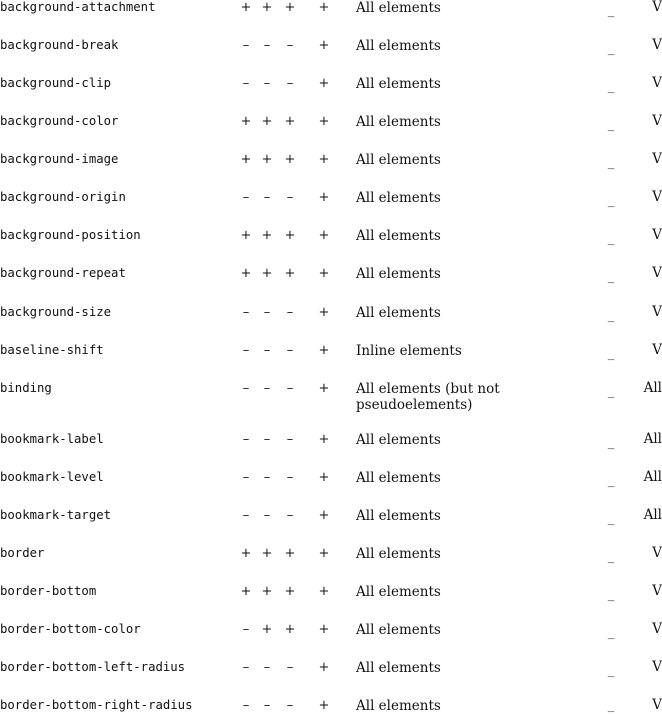 The height and width of the screenshot is (715, 662). I want to click on property-name: bookmark-level, so click(52, 477).